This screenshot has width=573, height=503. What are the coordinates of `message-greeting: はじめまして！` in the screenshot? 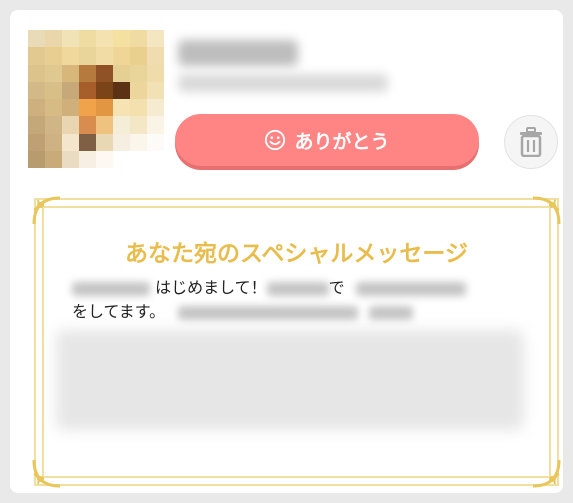 It's located at (211, 287).